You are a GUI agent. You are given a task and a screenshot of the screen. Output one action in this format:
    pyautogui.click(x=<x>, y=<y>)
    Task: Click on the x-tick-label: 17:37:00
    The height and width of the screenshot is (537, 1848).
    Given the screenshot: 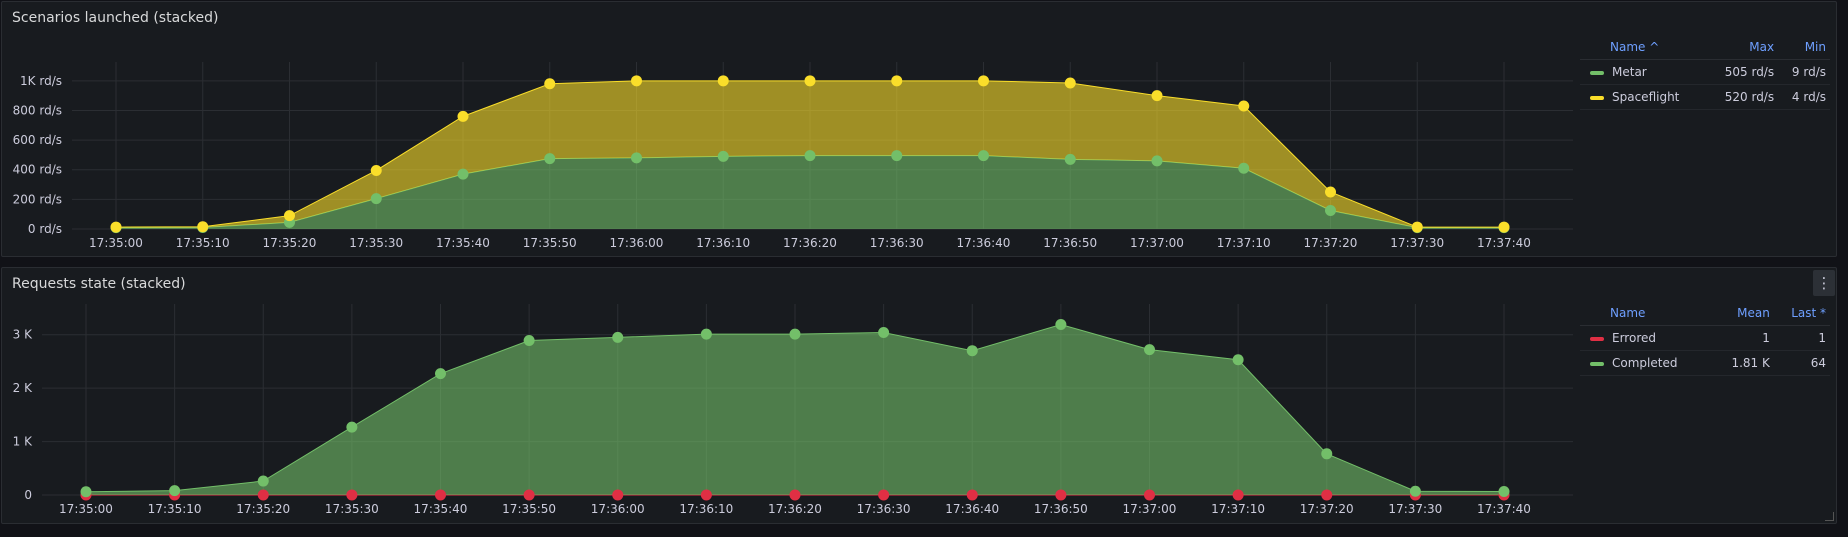 What is the action you would take?
    pyautogui.click(x=1150, y=509)
    